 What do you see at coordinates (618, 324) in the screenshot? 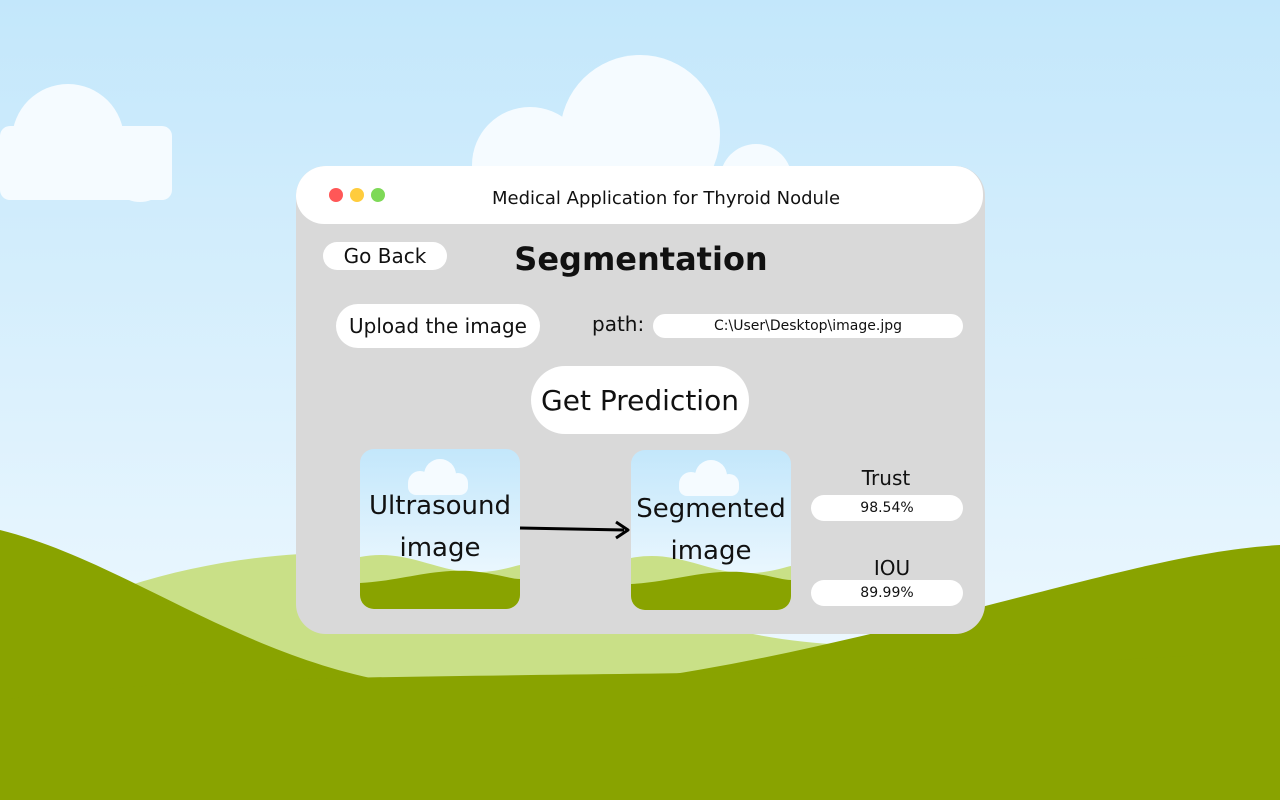
I see `path-label: path:` at bounding box center [618, 324].